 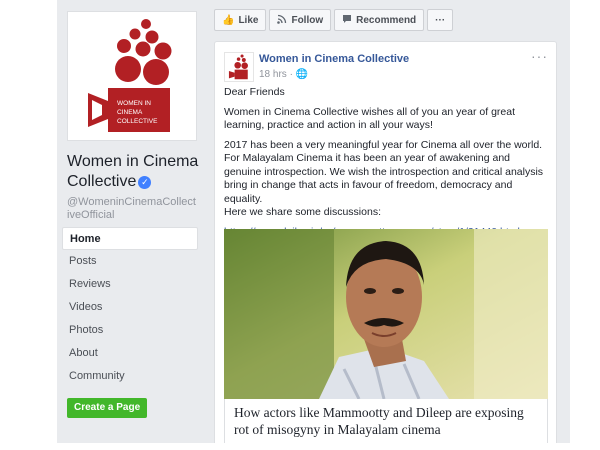 What do you see at coordinates (145, 182) in the screenshot?
I see `verified-badge-icon: ✓` at bounding box center [145, 182].